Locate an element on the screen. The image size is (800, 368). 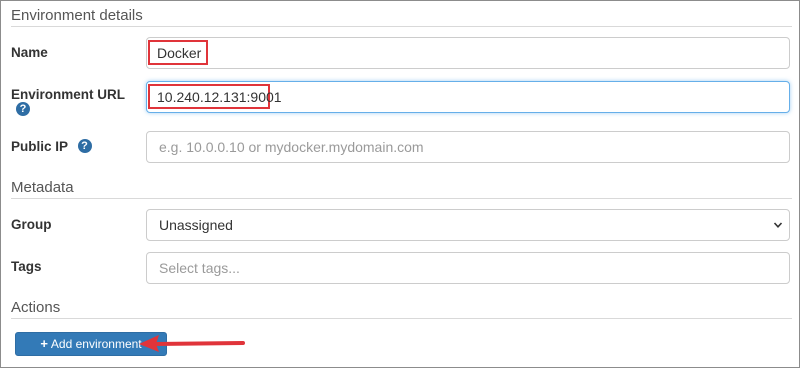
add-environment-label: Add environment is located at coordinates (96, 344).